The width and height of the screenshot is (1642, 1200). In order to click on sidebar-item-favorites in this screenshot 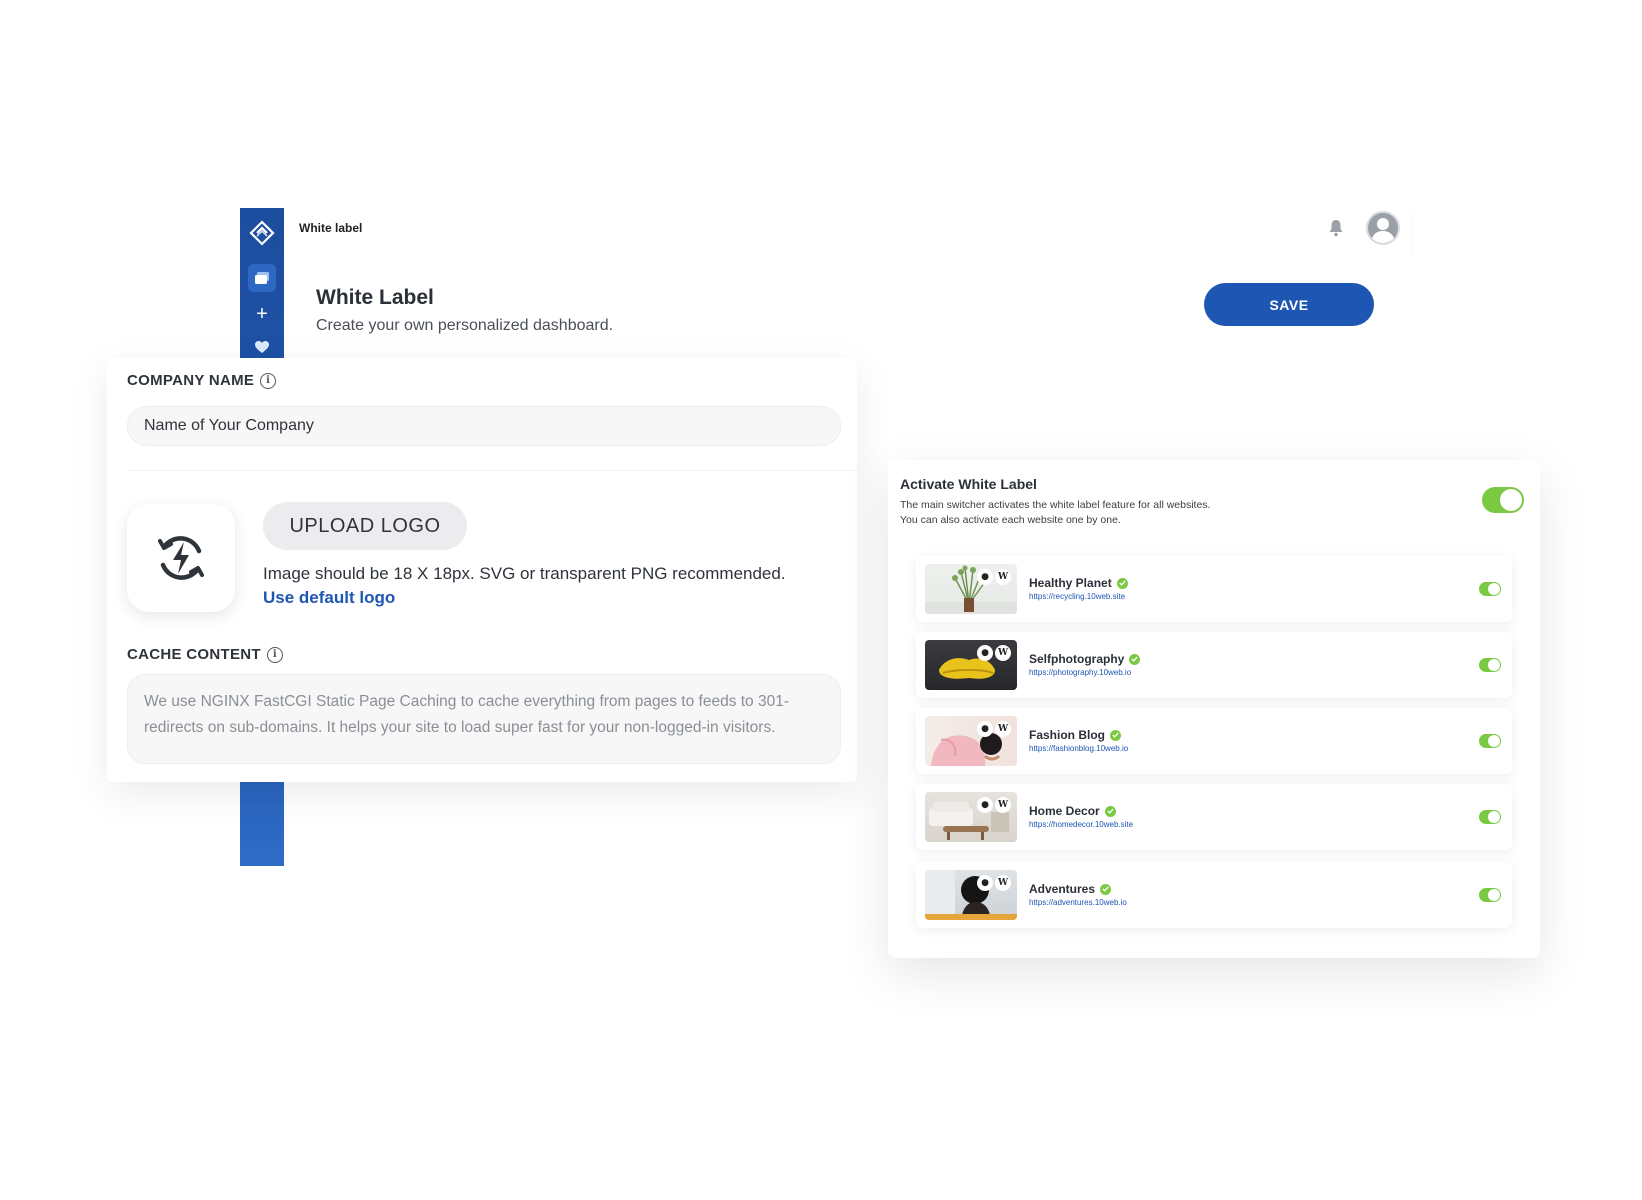, I will do `click(262, 347)`.